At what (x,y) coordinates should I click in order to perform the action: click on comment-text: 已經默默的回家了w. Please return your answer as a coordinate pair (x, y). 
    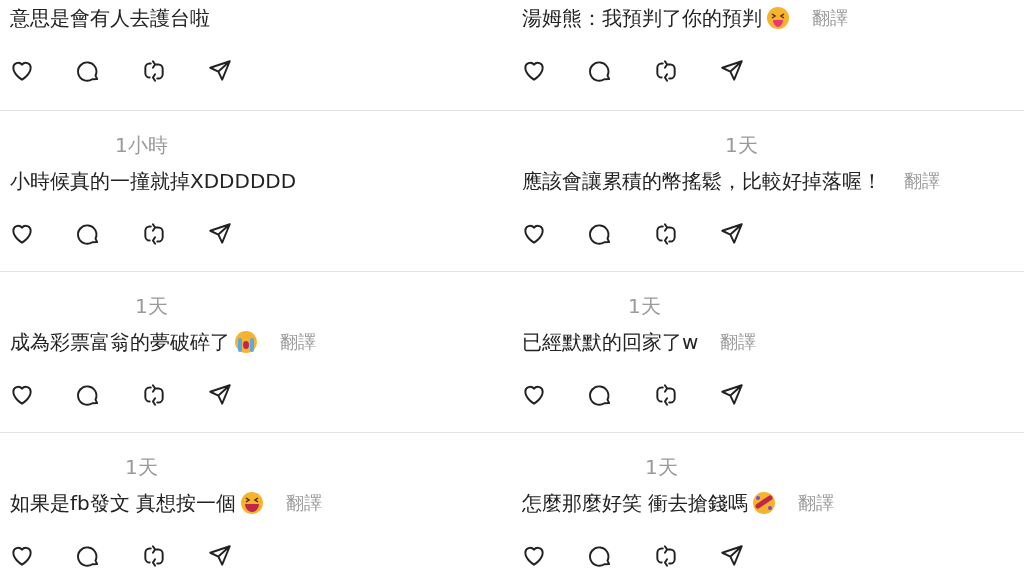
    Looking at the image, I should click on (610, 342).